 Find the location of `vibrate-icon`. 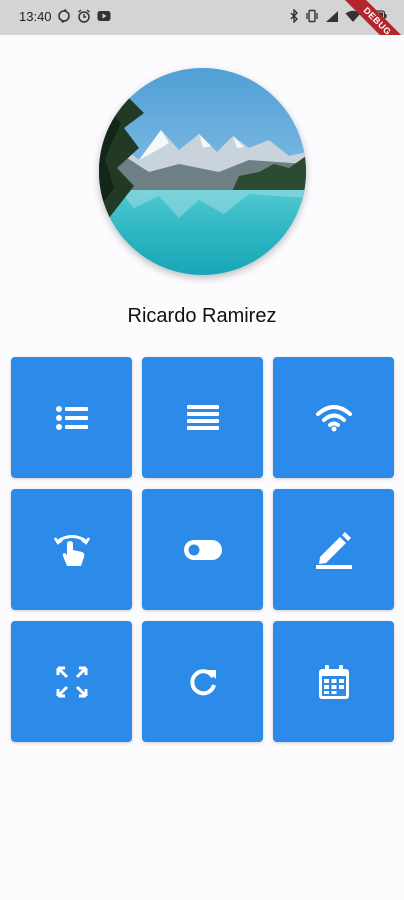

vibrate-icon is located at coordinates (312, 16).